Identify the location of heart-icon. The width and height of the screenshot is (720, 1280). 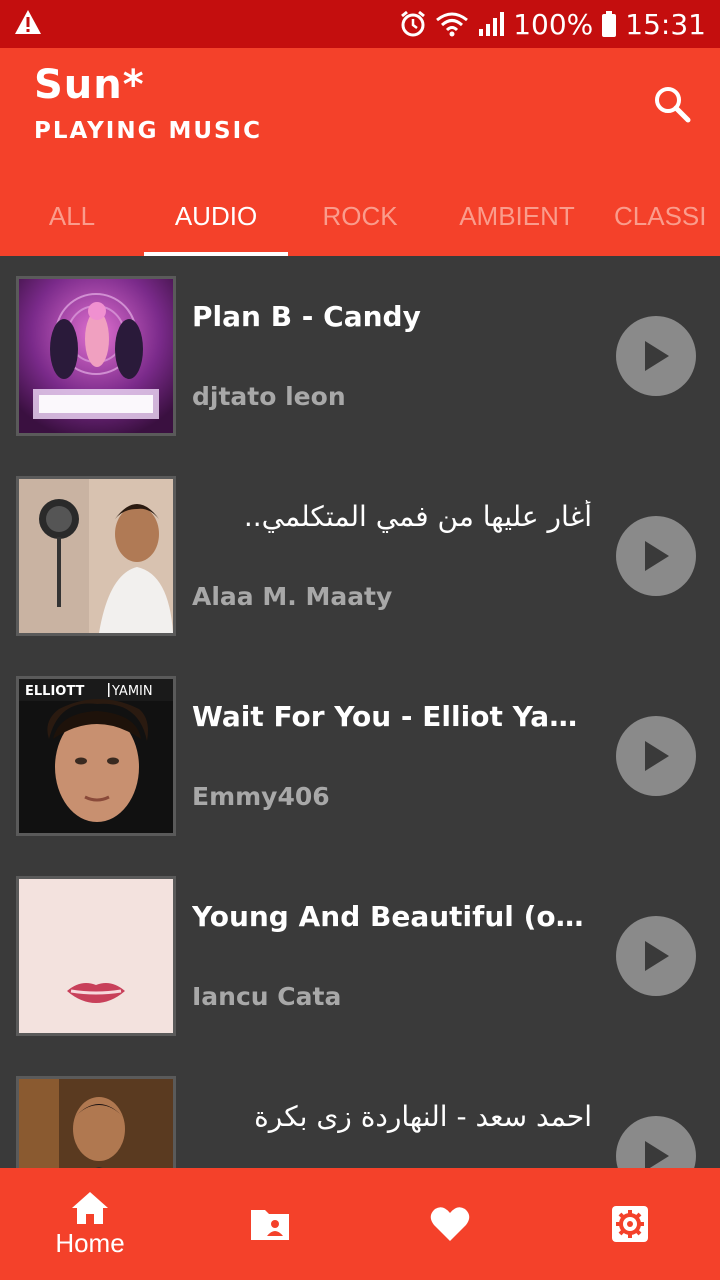
(450, 1224).